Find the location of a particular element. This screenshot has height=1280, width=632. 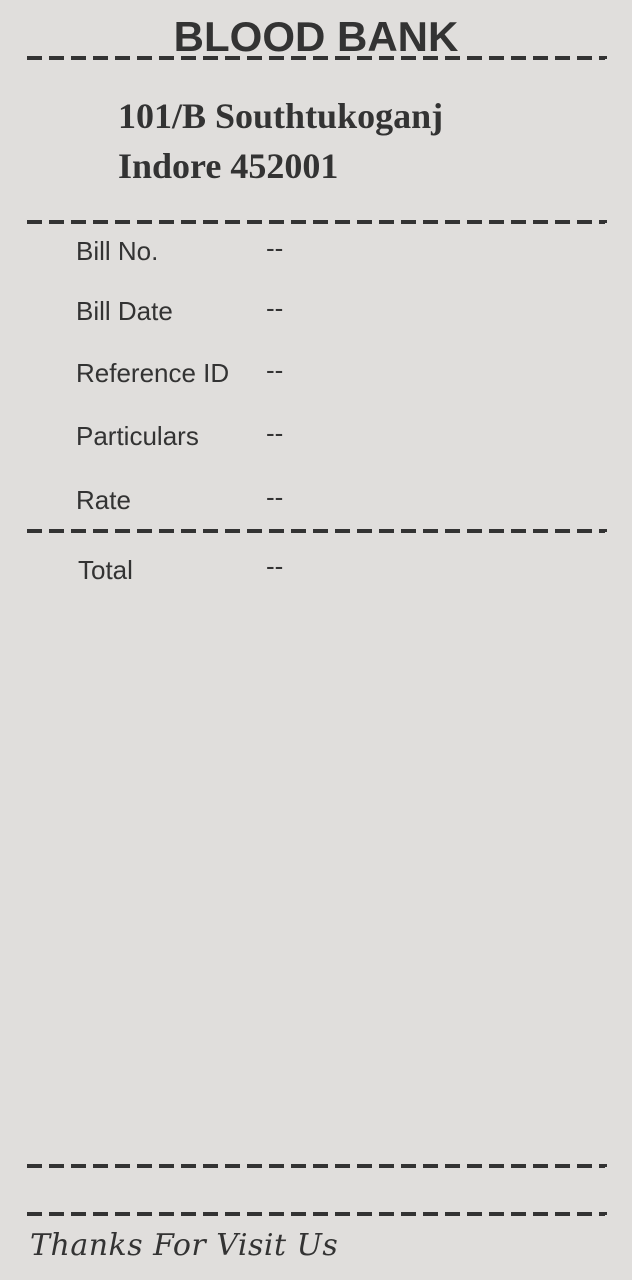

particulars-label: Particulars is located at coordinates (137, 436).